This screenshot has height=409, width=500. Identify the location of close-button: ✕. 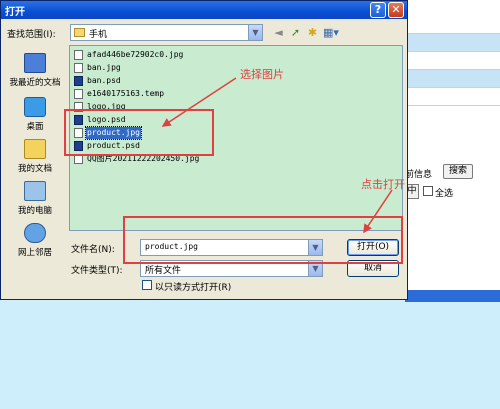
(396, 10).